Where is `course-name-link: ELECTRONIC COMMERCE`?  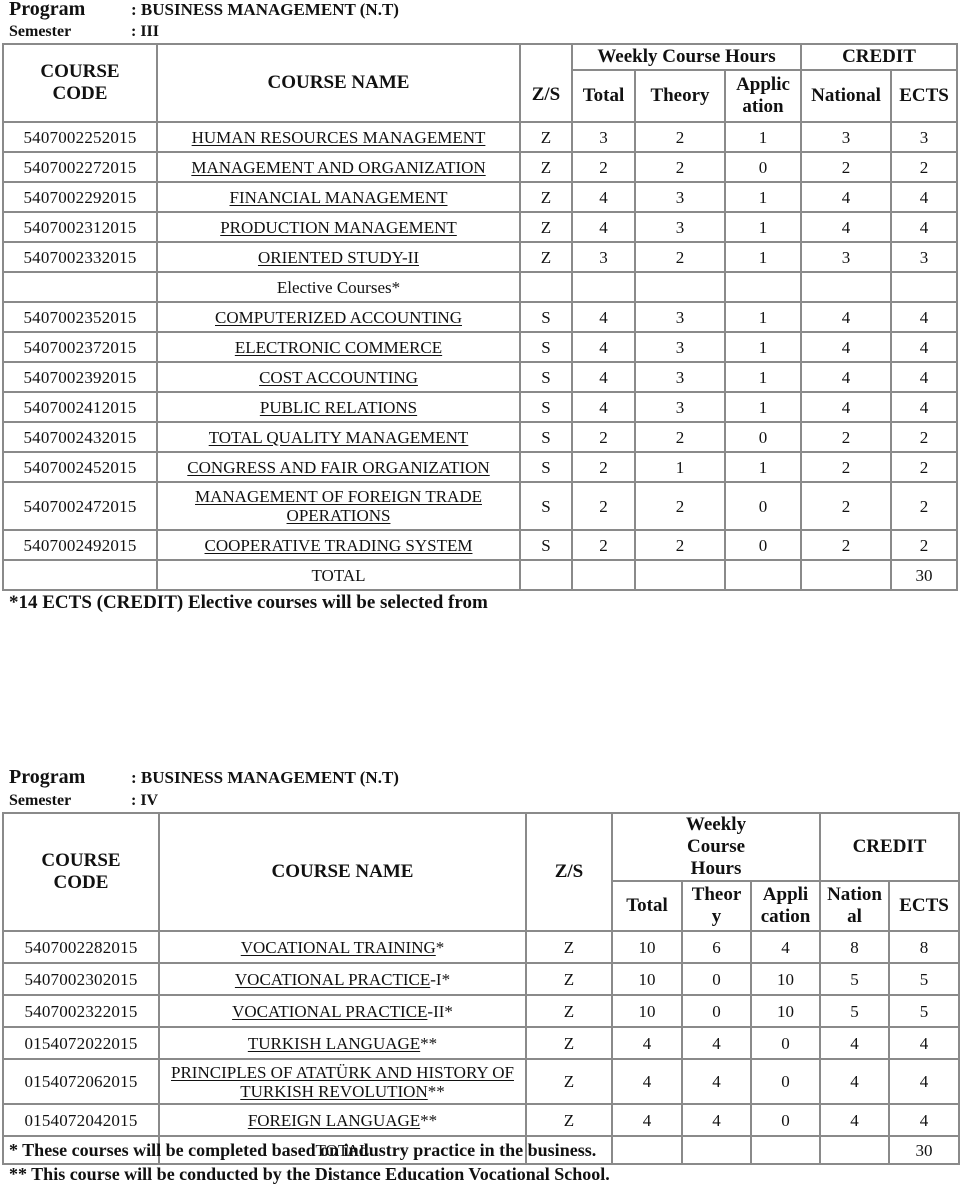 course-name-link: ELECTRONIC COMMERCE is located at coordinates (338, 347).